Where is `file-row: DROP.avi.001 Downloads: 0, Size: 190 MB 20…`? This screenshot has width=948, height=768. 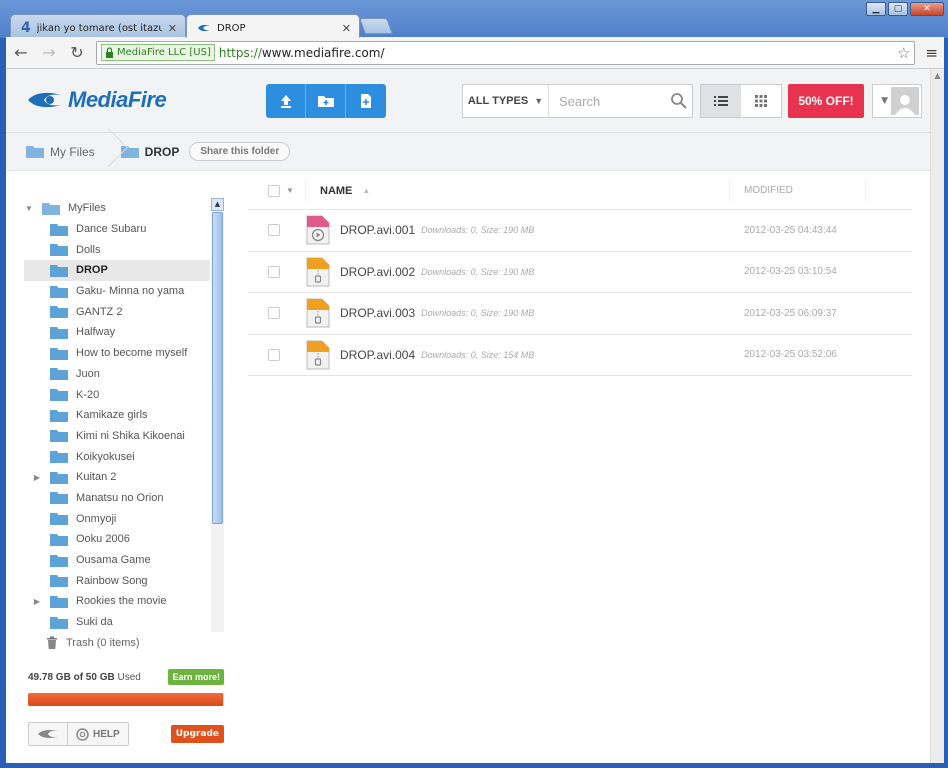 file-row: DROP.avi.001 Downloads: 0, Size: 190 MB 20… is located at coordinates (580, 231).